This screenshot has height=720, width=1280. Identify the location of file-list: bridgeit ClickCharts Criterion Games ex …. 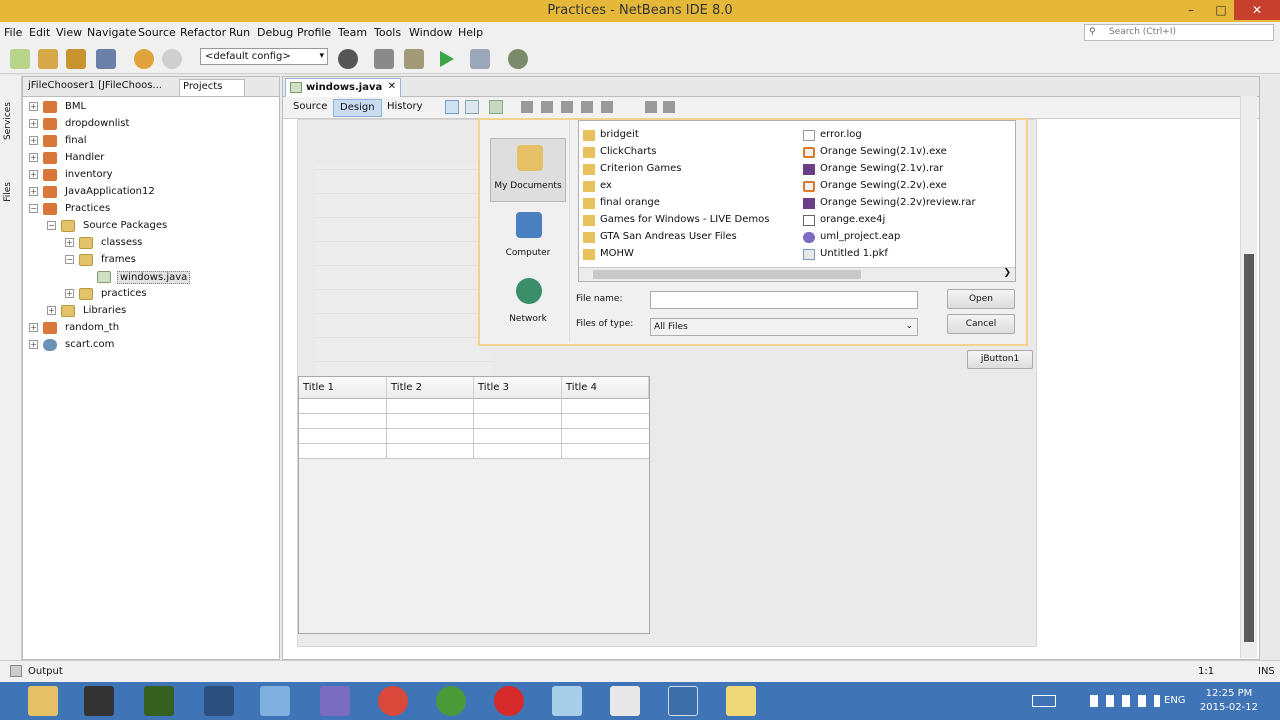
(797, 201).